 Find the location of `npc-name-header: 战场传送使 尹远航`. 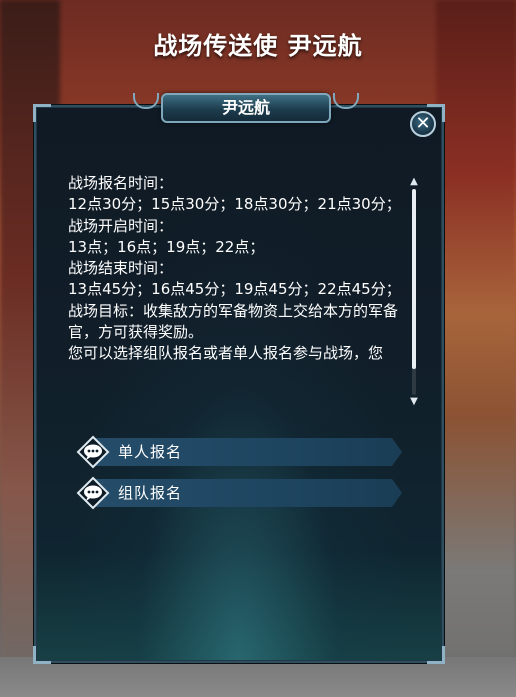

npc-name-header: 战场传送使 尹远航 is located at coordinates (258, 46).